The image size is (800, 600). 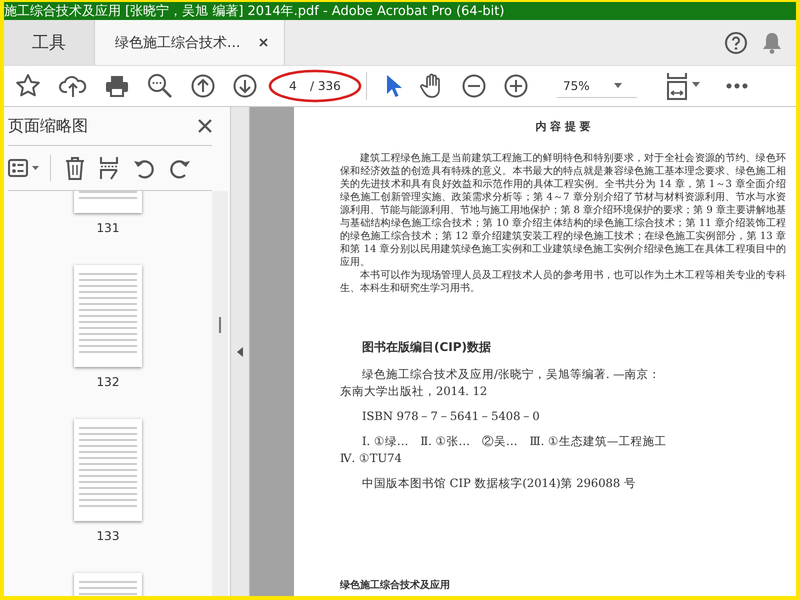 I want to click on more-icon, so click(x=737, y=86).